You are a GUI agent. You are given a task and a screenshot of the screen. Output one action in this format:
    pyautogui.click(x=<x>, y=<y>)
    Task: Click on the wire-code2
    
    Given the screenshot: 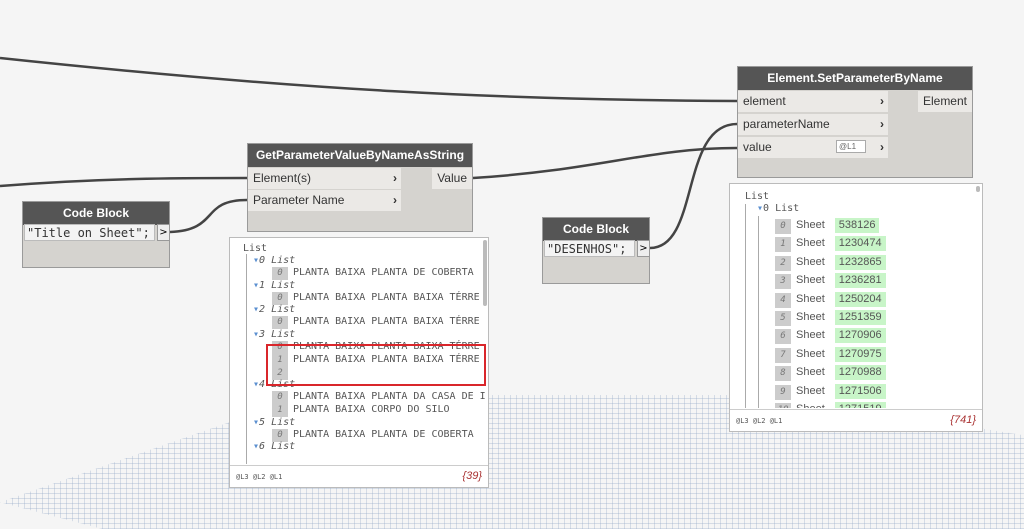 What is the action you would take?
    pyautogui.click(x=693, y=186)
    